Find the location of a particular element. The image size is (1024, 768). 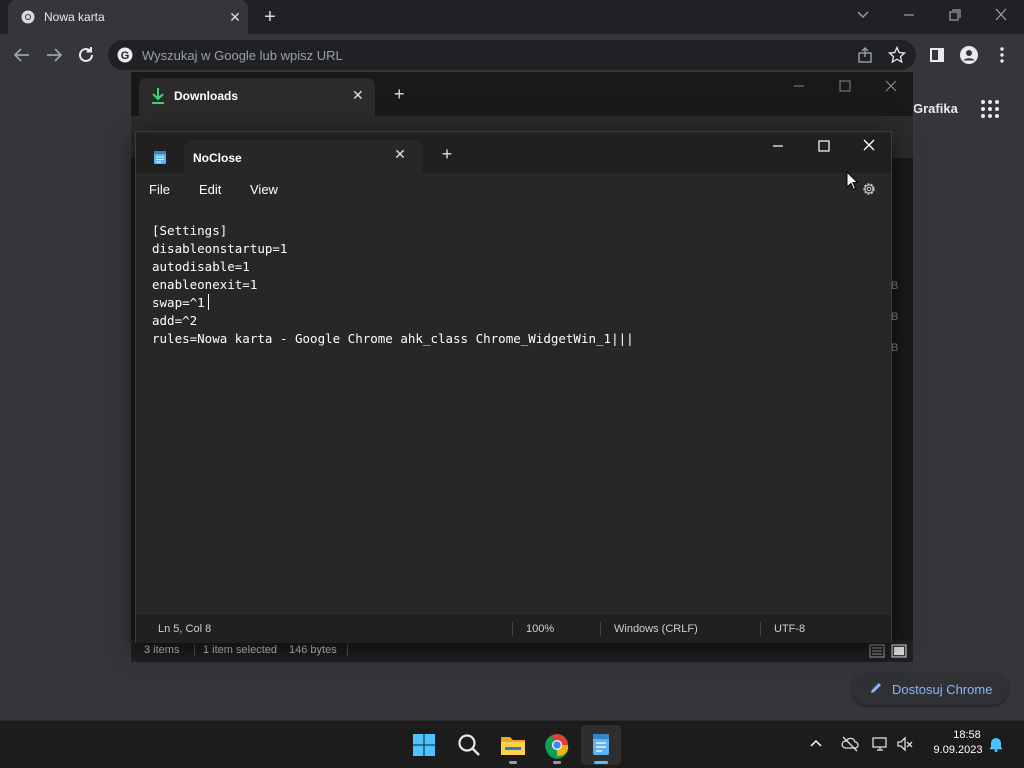

chrome-tab-close-icon: ✕ is located at coordinates (235, 17).